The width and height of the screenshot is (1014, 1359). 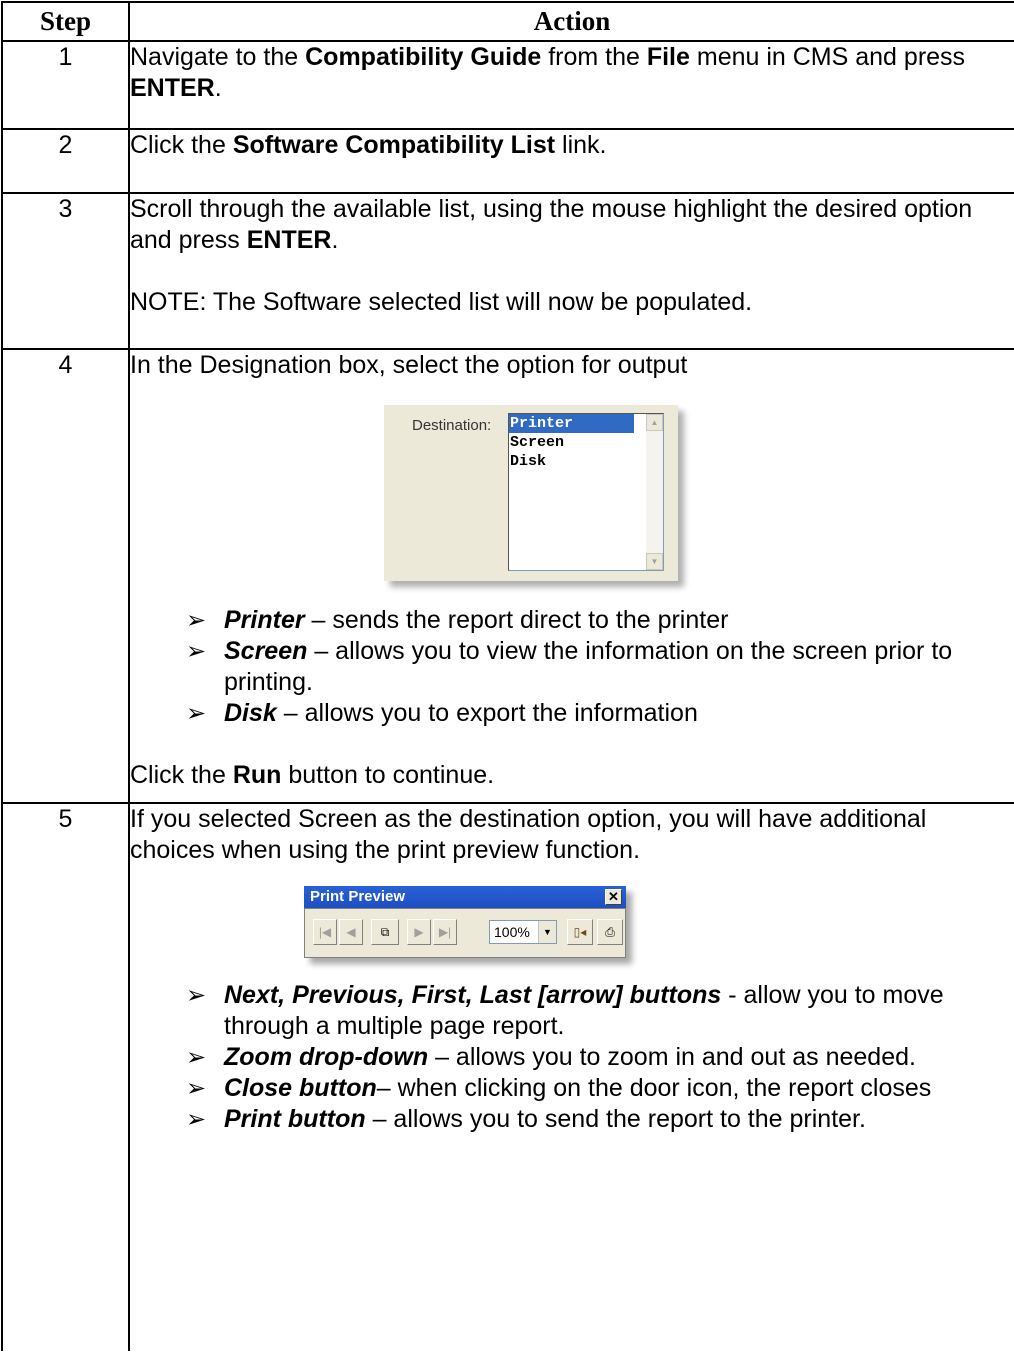 What do you see at coordinates (465, 897) in the screenshot?
I see `print-preview-titlebar: Print Preview ✕` at bounding box center [465, 897].